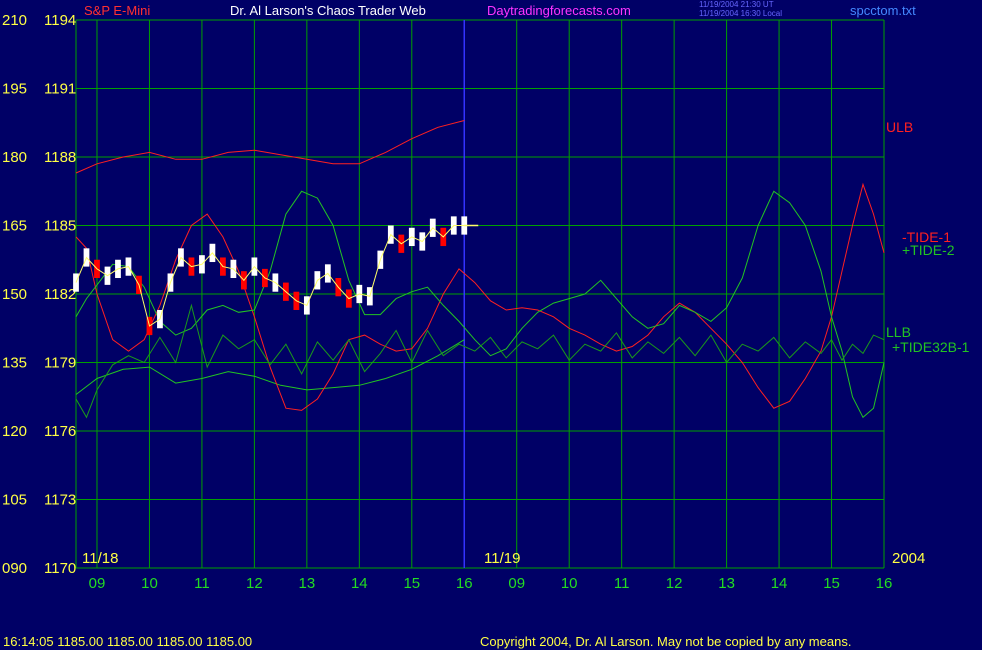  I want to click on y-tick-label-right: 1179, so click(60, 363).